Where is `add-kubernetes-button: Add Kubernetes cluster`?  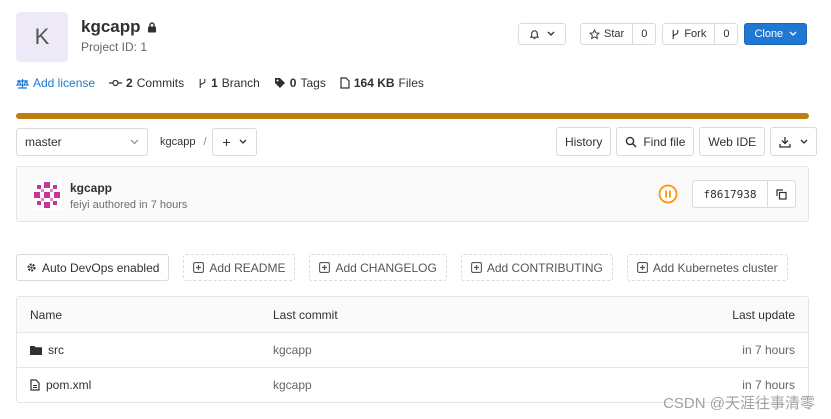 add-kubernetes-button: Add Kubernetes cluster is located at coordinates (707, 267).